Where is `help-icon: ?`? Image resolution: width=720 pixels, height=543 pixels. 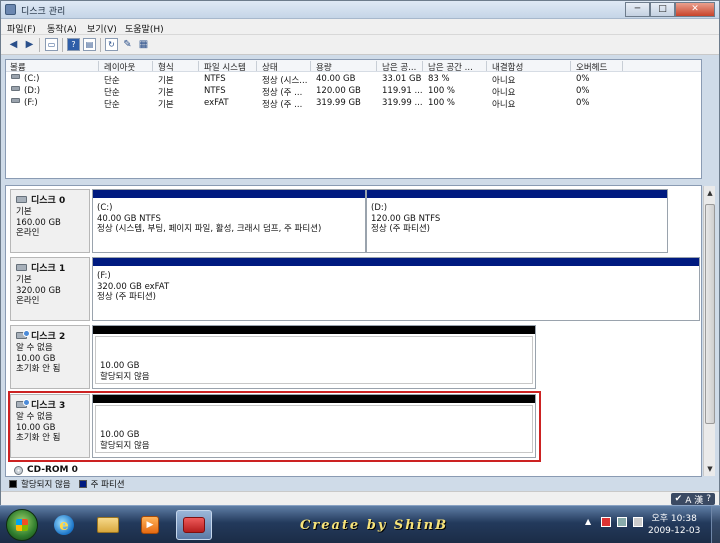 help-icon: ? is located at coordinates (73, 44).